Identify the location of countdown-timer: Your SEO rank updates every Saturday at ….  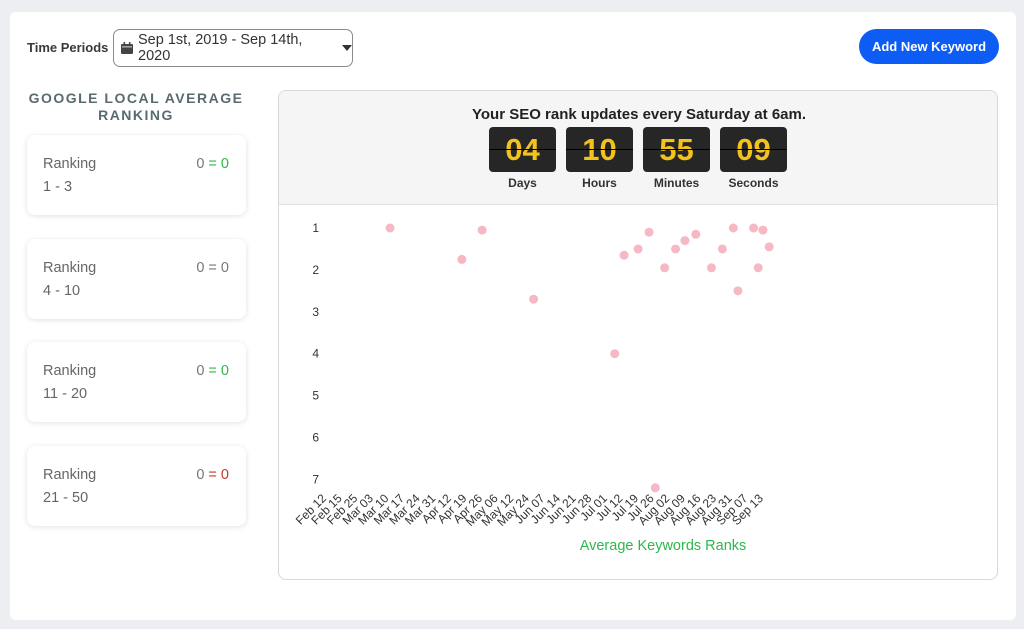
(638, 148).